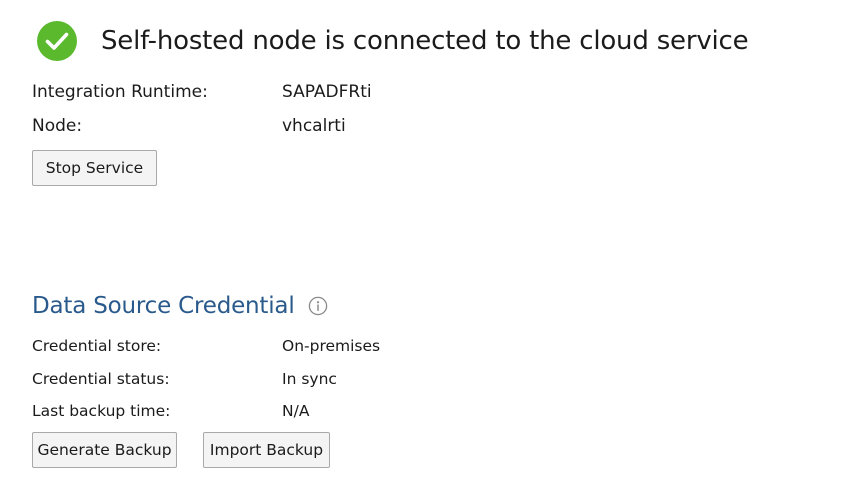  I want to click on import-backup-button: Import Backup, so click(266, 450).